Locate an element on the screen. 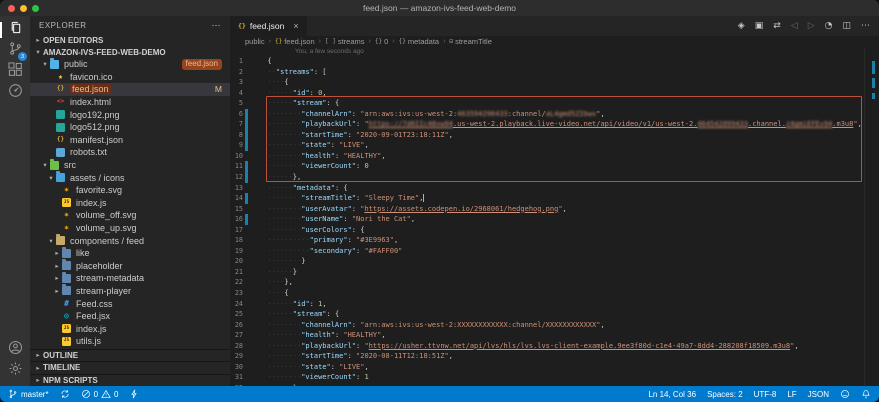  tree-item-robots-txt: robots.txt is located at coordinates (130, 152).